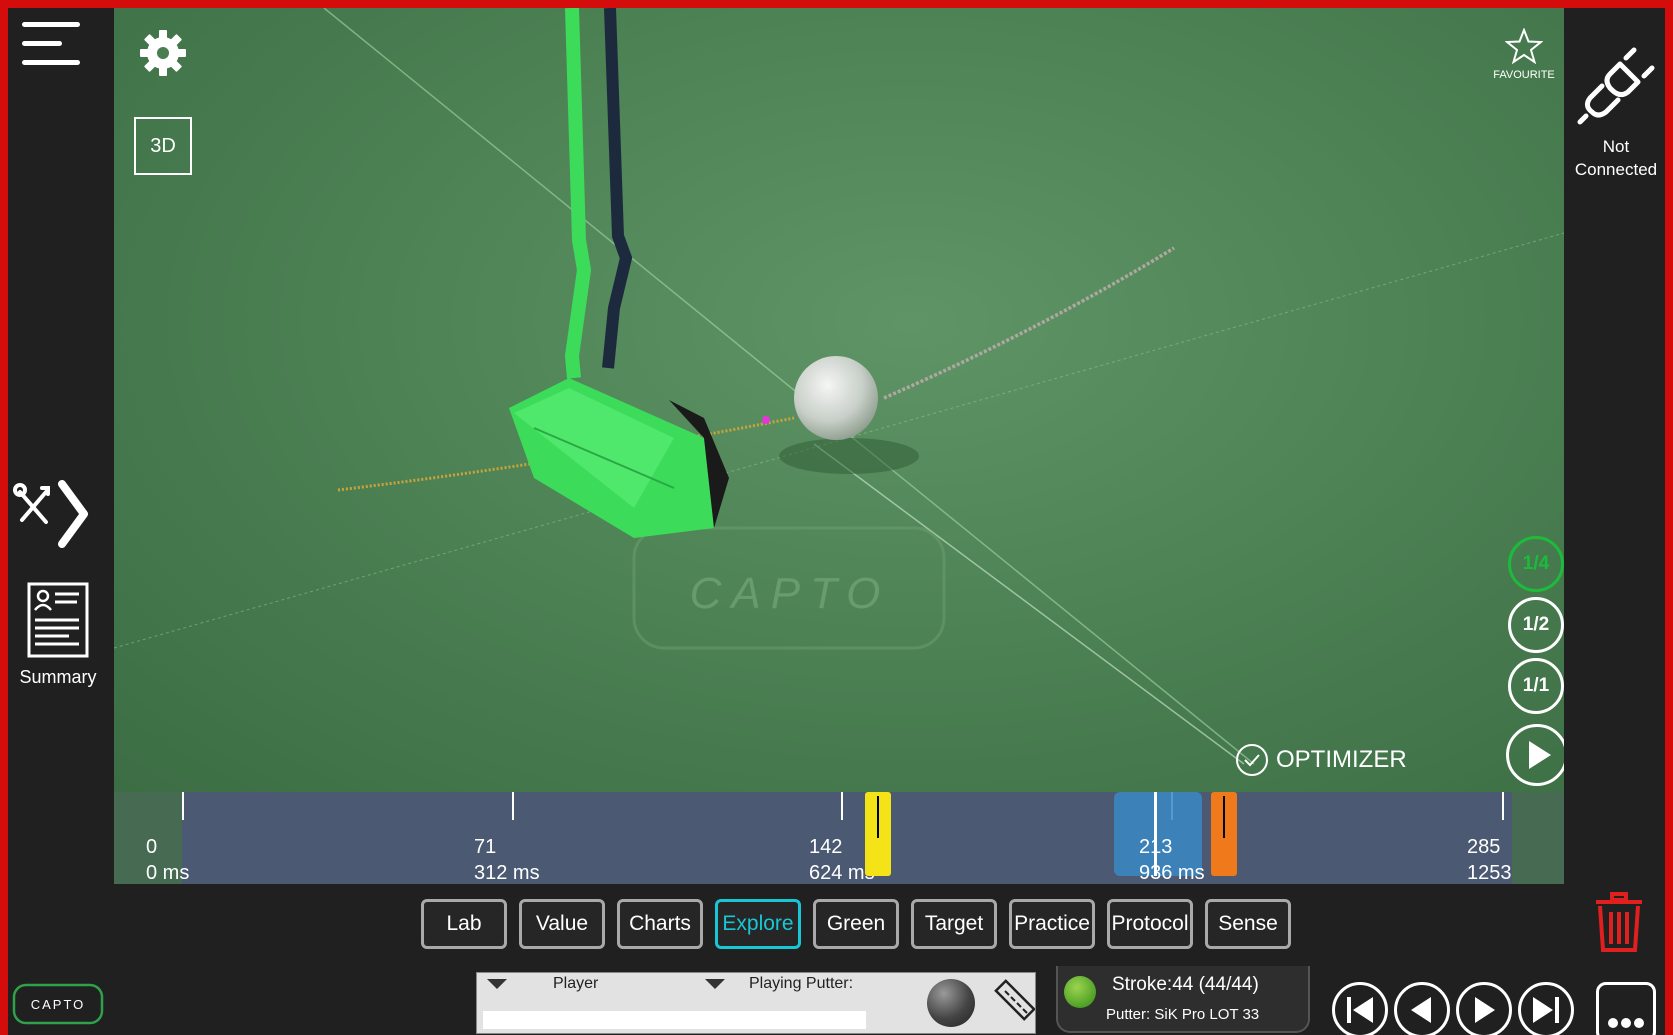  What do you see at coordinates (52, 52) in the screenshot?
I see `menu-icon` at bounding box center [52, 52].